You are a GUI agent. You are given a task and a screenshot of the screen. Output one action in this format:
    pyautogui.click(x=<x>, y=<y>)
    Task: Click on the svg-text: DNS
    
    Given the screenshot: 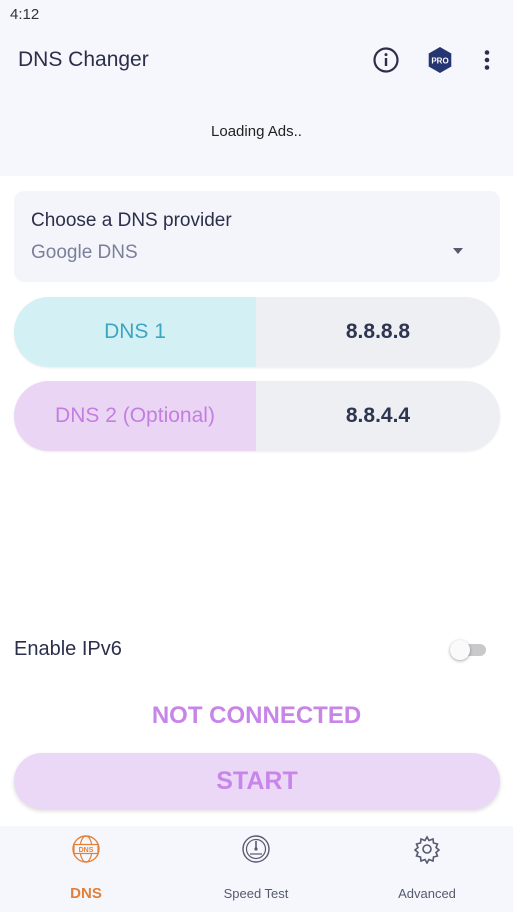 What is the action you would take?
    pyautogui.click(x=86, y=850)
    